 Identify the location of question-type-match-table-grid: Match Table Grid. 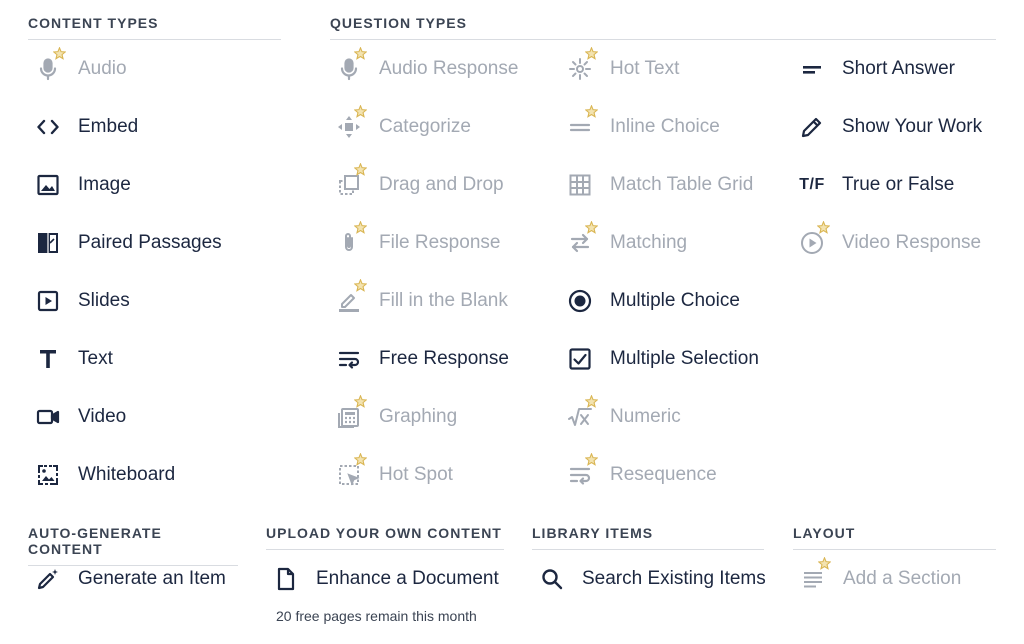
(660, 185).